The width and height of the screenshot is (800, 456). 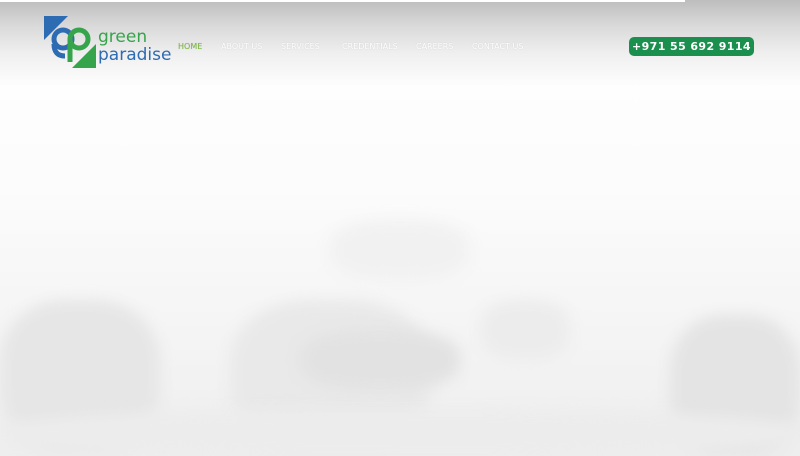 I want to click on nav-item-contact-us: CONTACT US, so click(x=497, y=46).